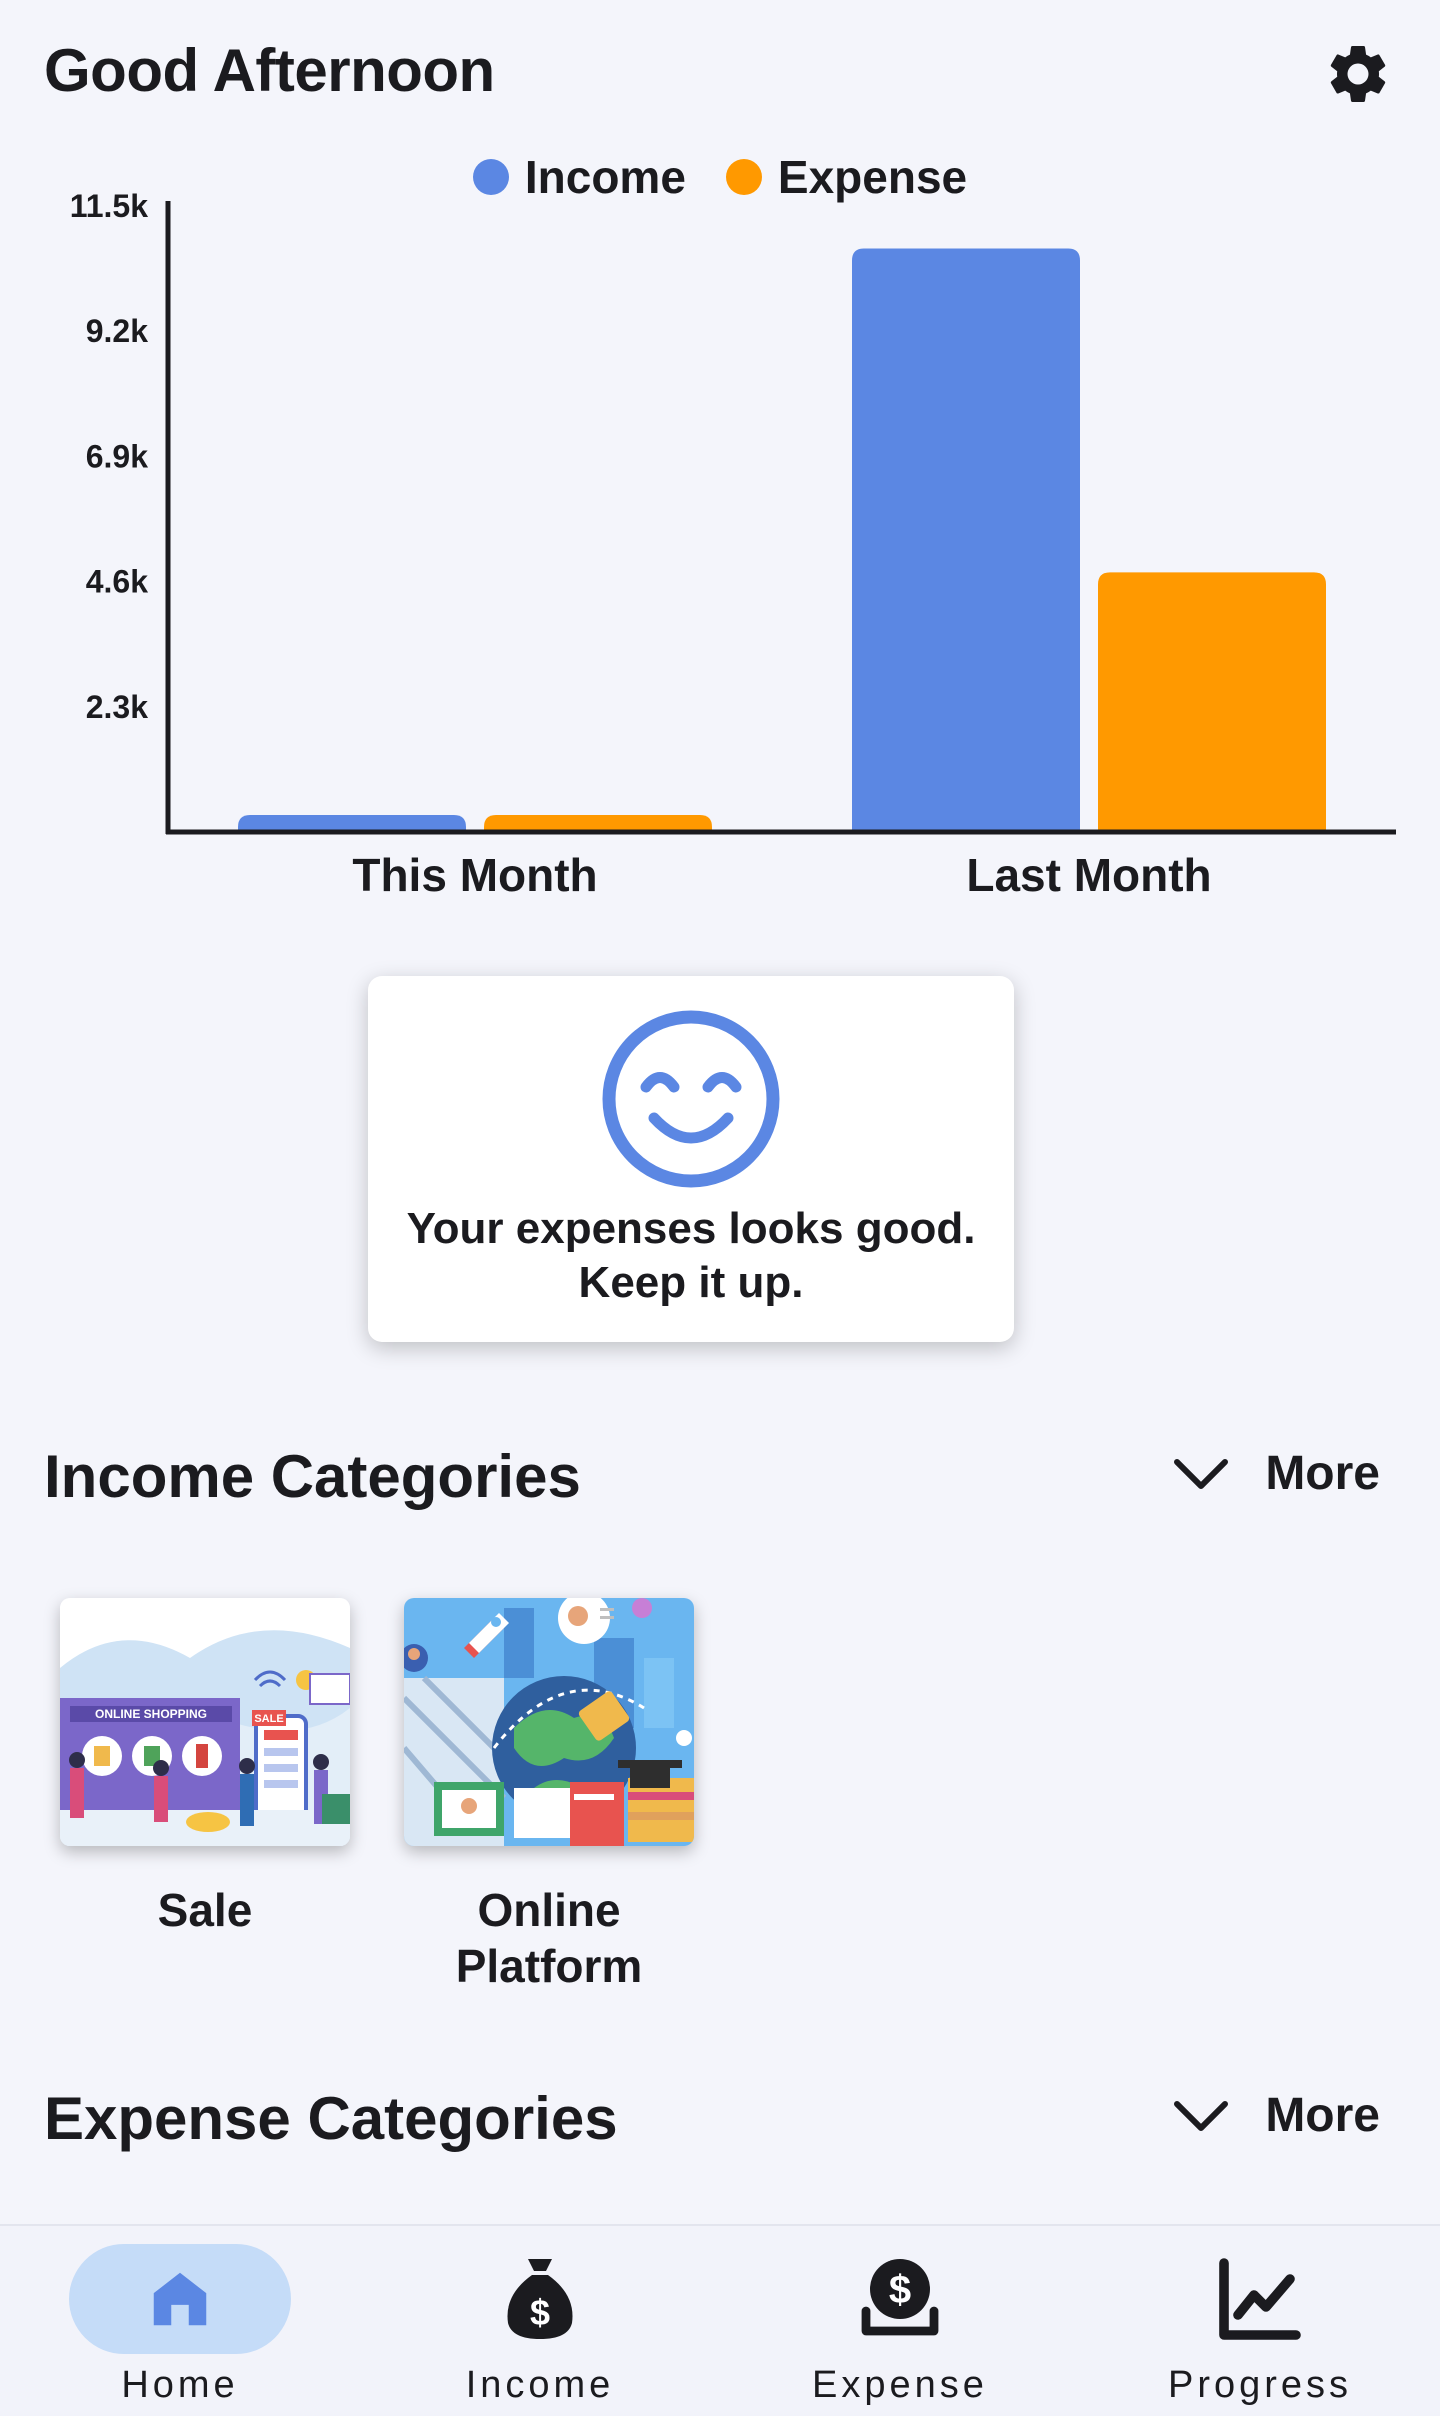 The height and width of the screenshot is (2416, 1440). What do you see at coordinates (691, 1256) in the screenshot?
I see `feedback-message: Your expenses looks good. Keep it up.` at bounding box center [691, 1256].